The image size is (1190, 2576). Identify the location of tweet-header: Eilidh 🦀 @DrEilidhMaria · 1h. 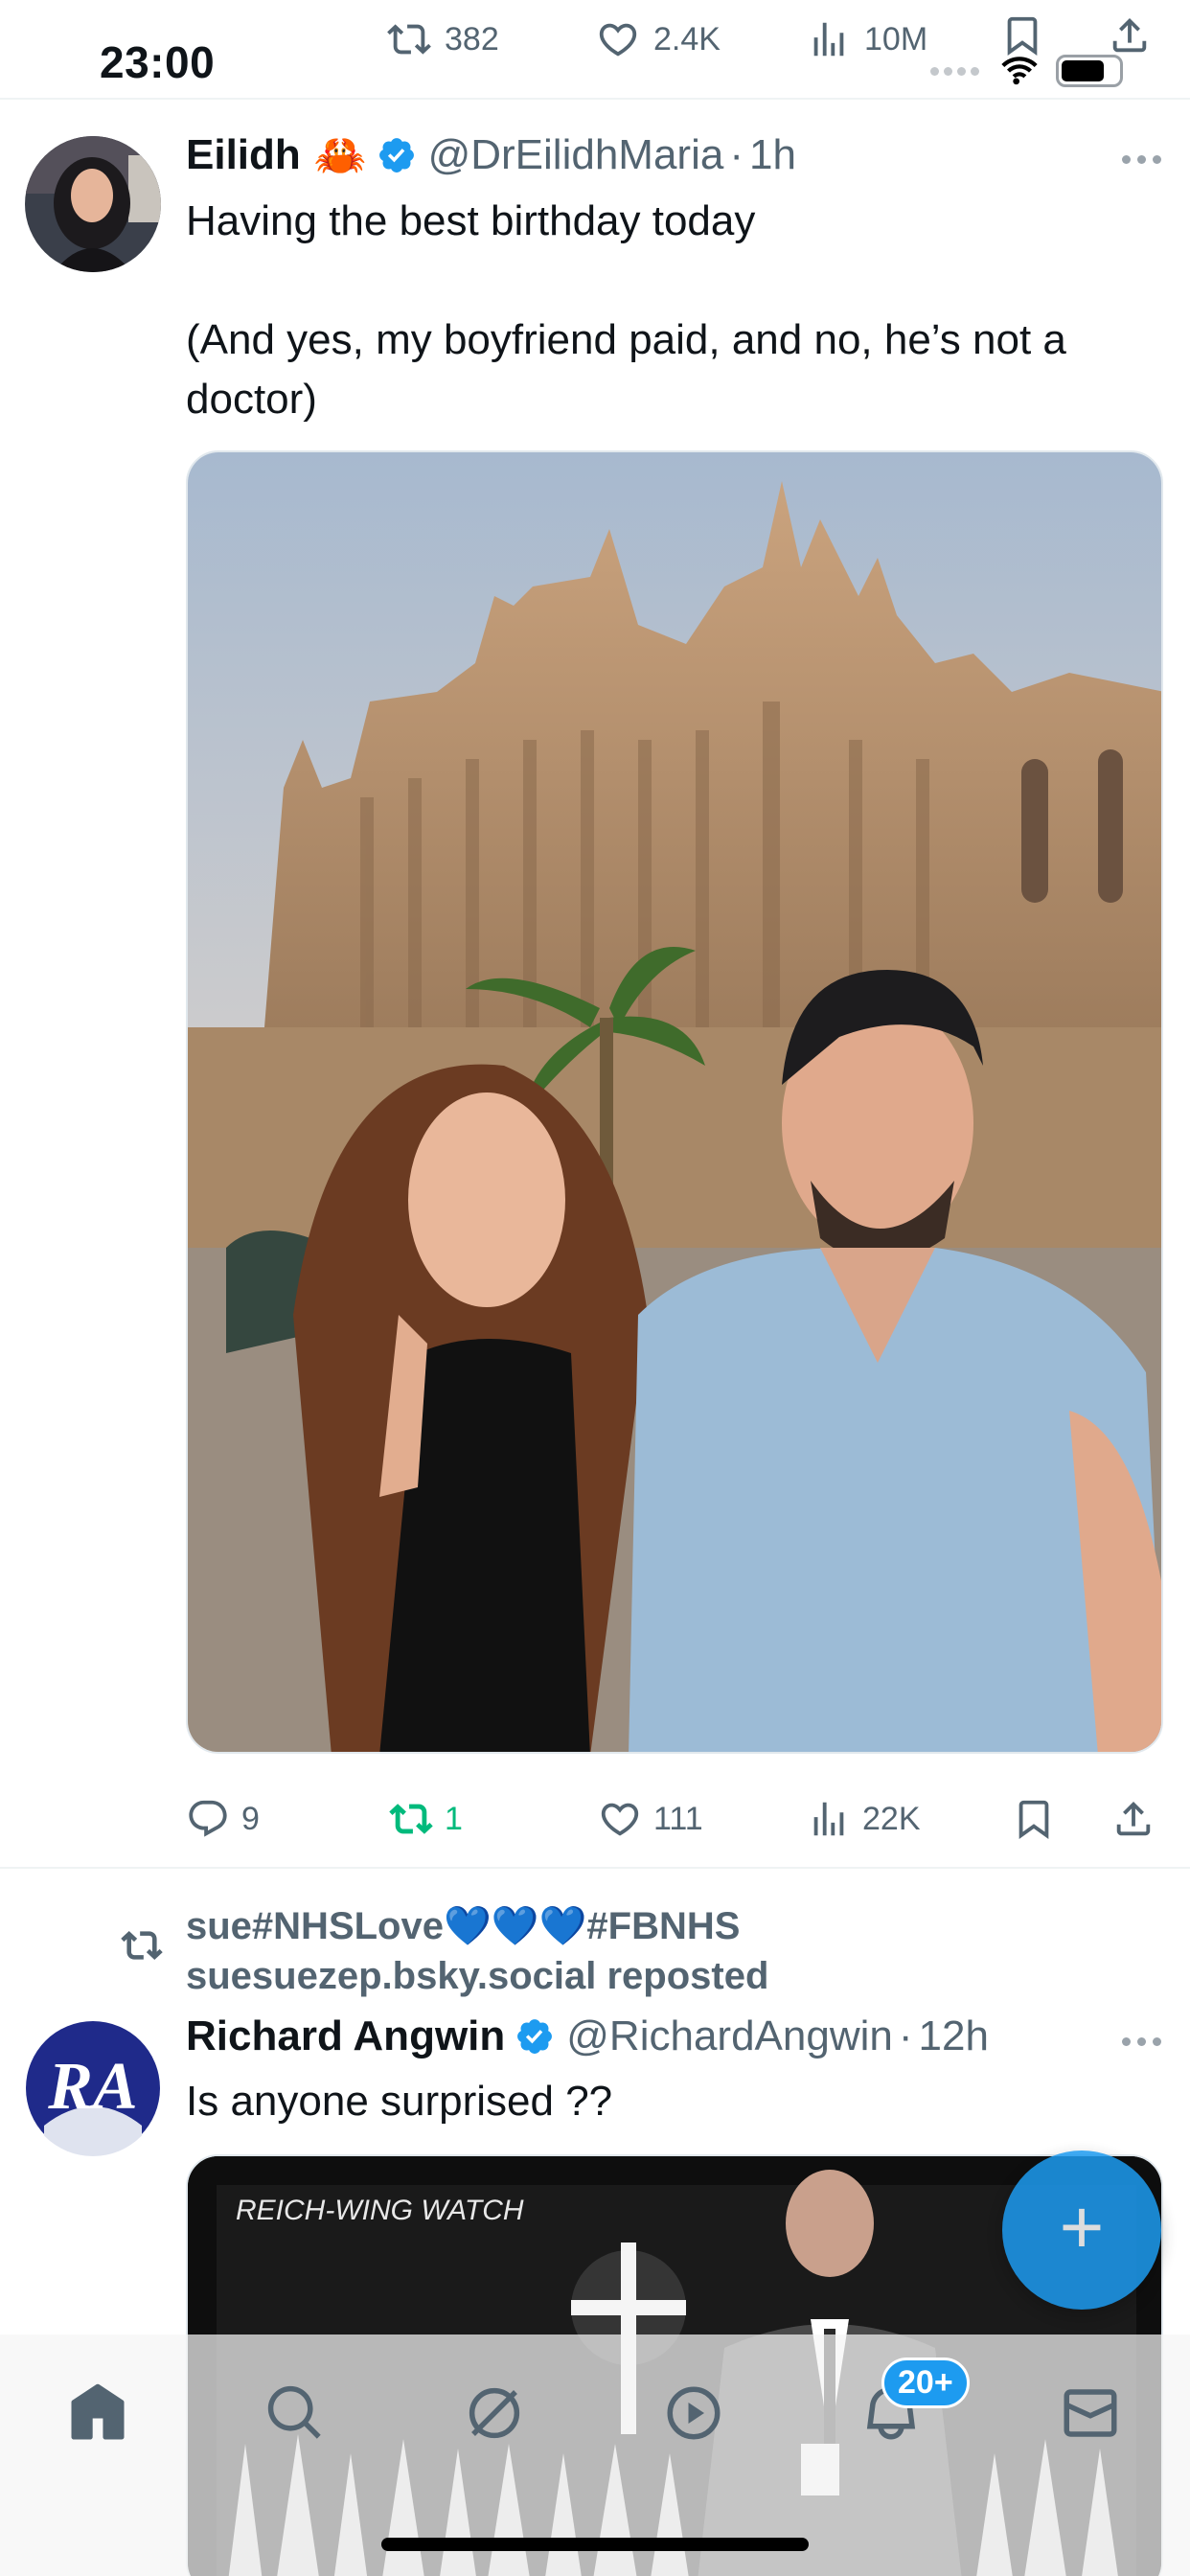
(491, 155).